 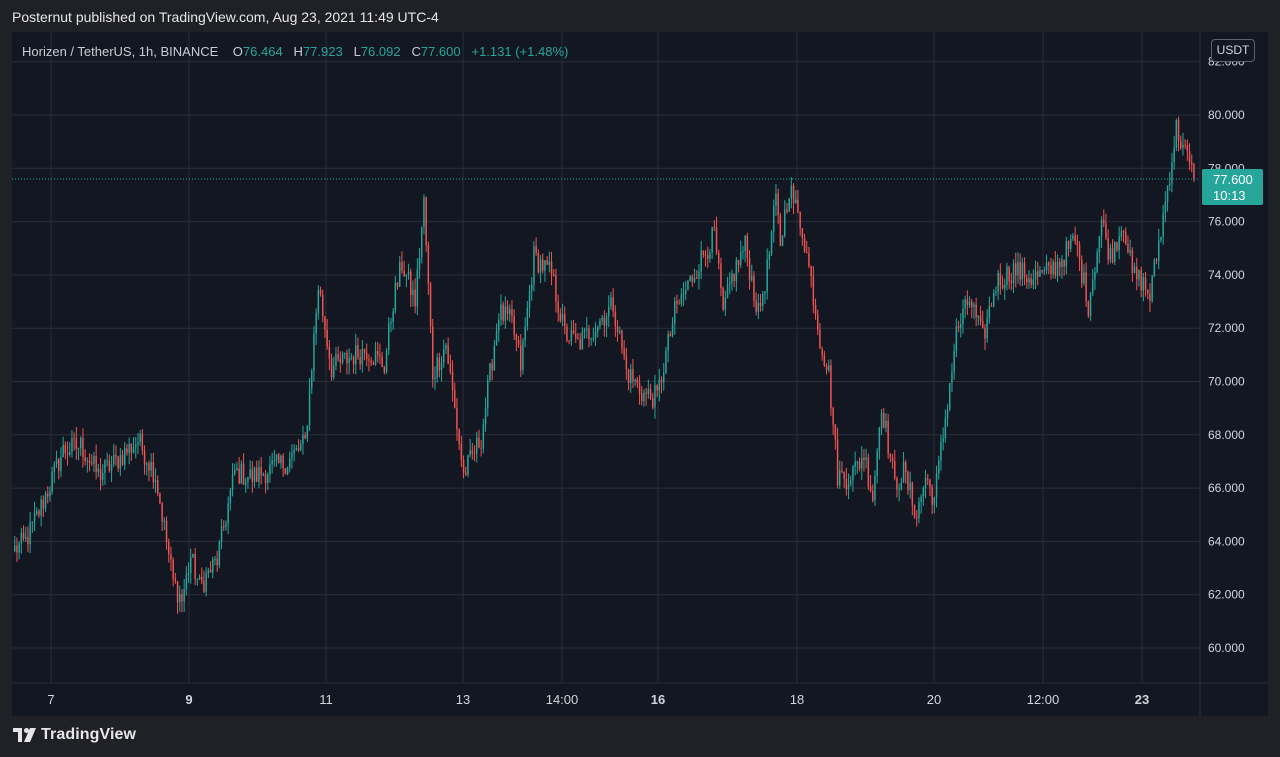 I want to click on change-value: +1.131 (+1.48%), so click(x=520, y=51).